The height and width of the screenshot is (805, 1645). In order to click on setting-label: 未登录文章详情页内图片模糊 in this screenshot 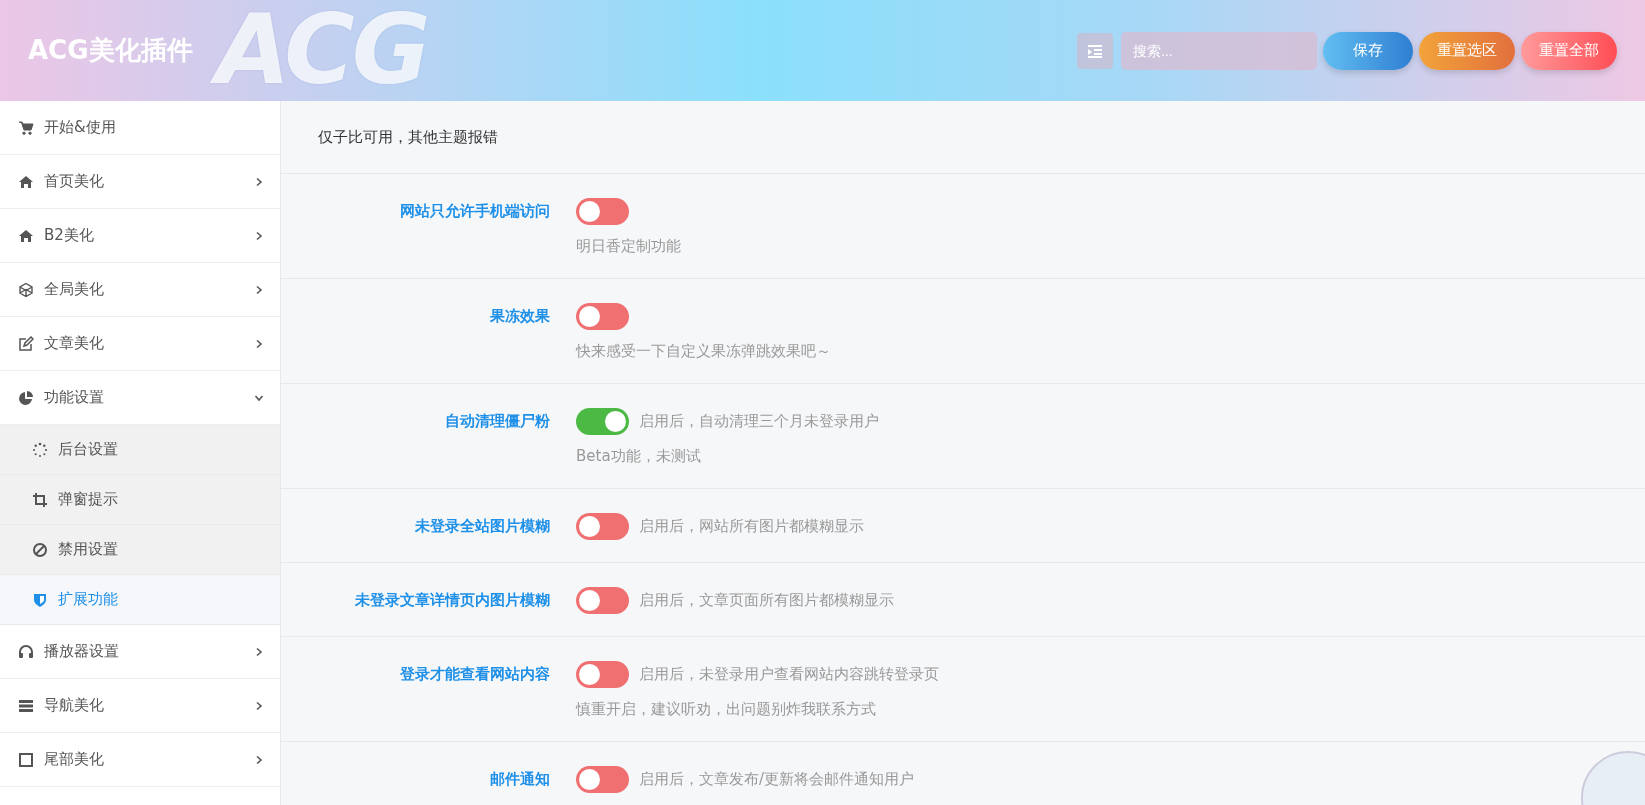, I will do `click(452, 600)`.